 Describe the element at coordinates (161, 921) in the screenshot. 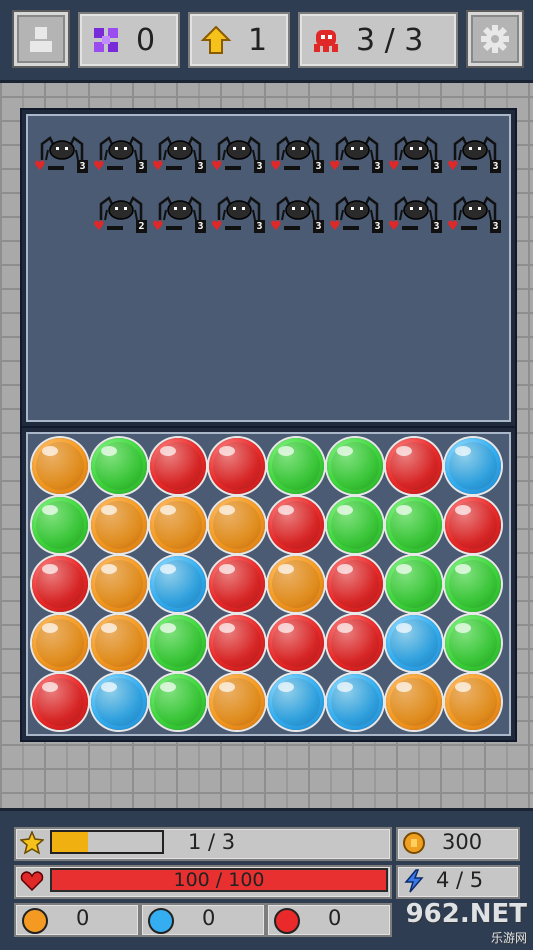

I see `blue-ball-icon` at that location.